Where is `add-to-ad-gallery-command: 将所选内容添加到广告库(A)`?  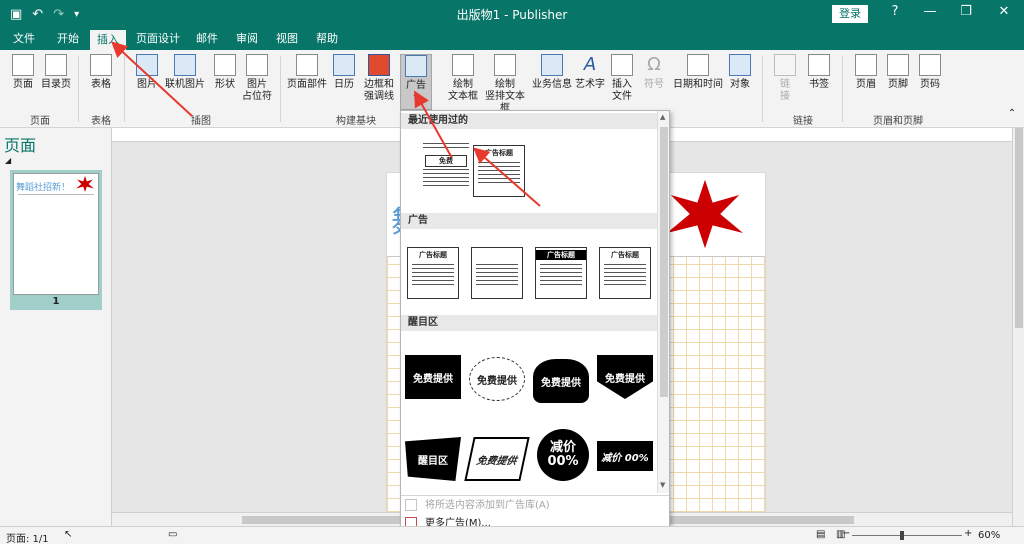
add-to-ad-gallery-command: 将所选内容添加到广告库(A) is located at coordinates (530, 506).